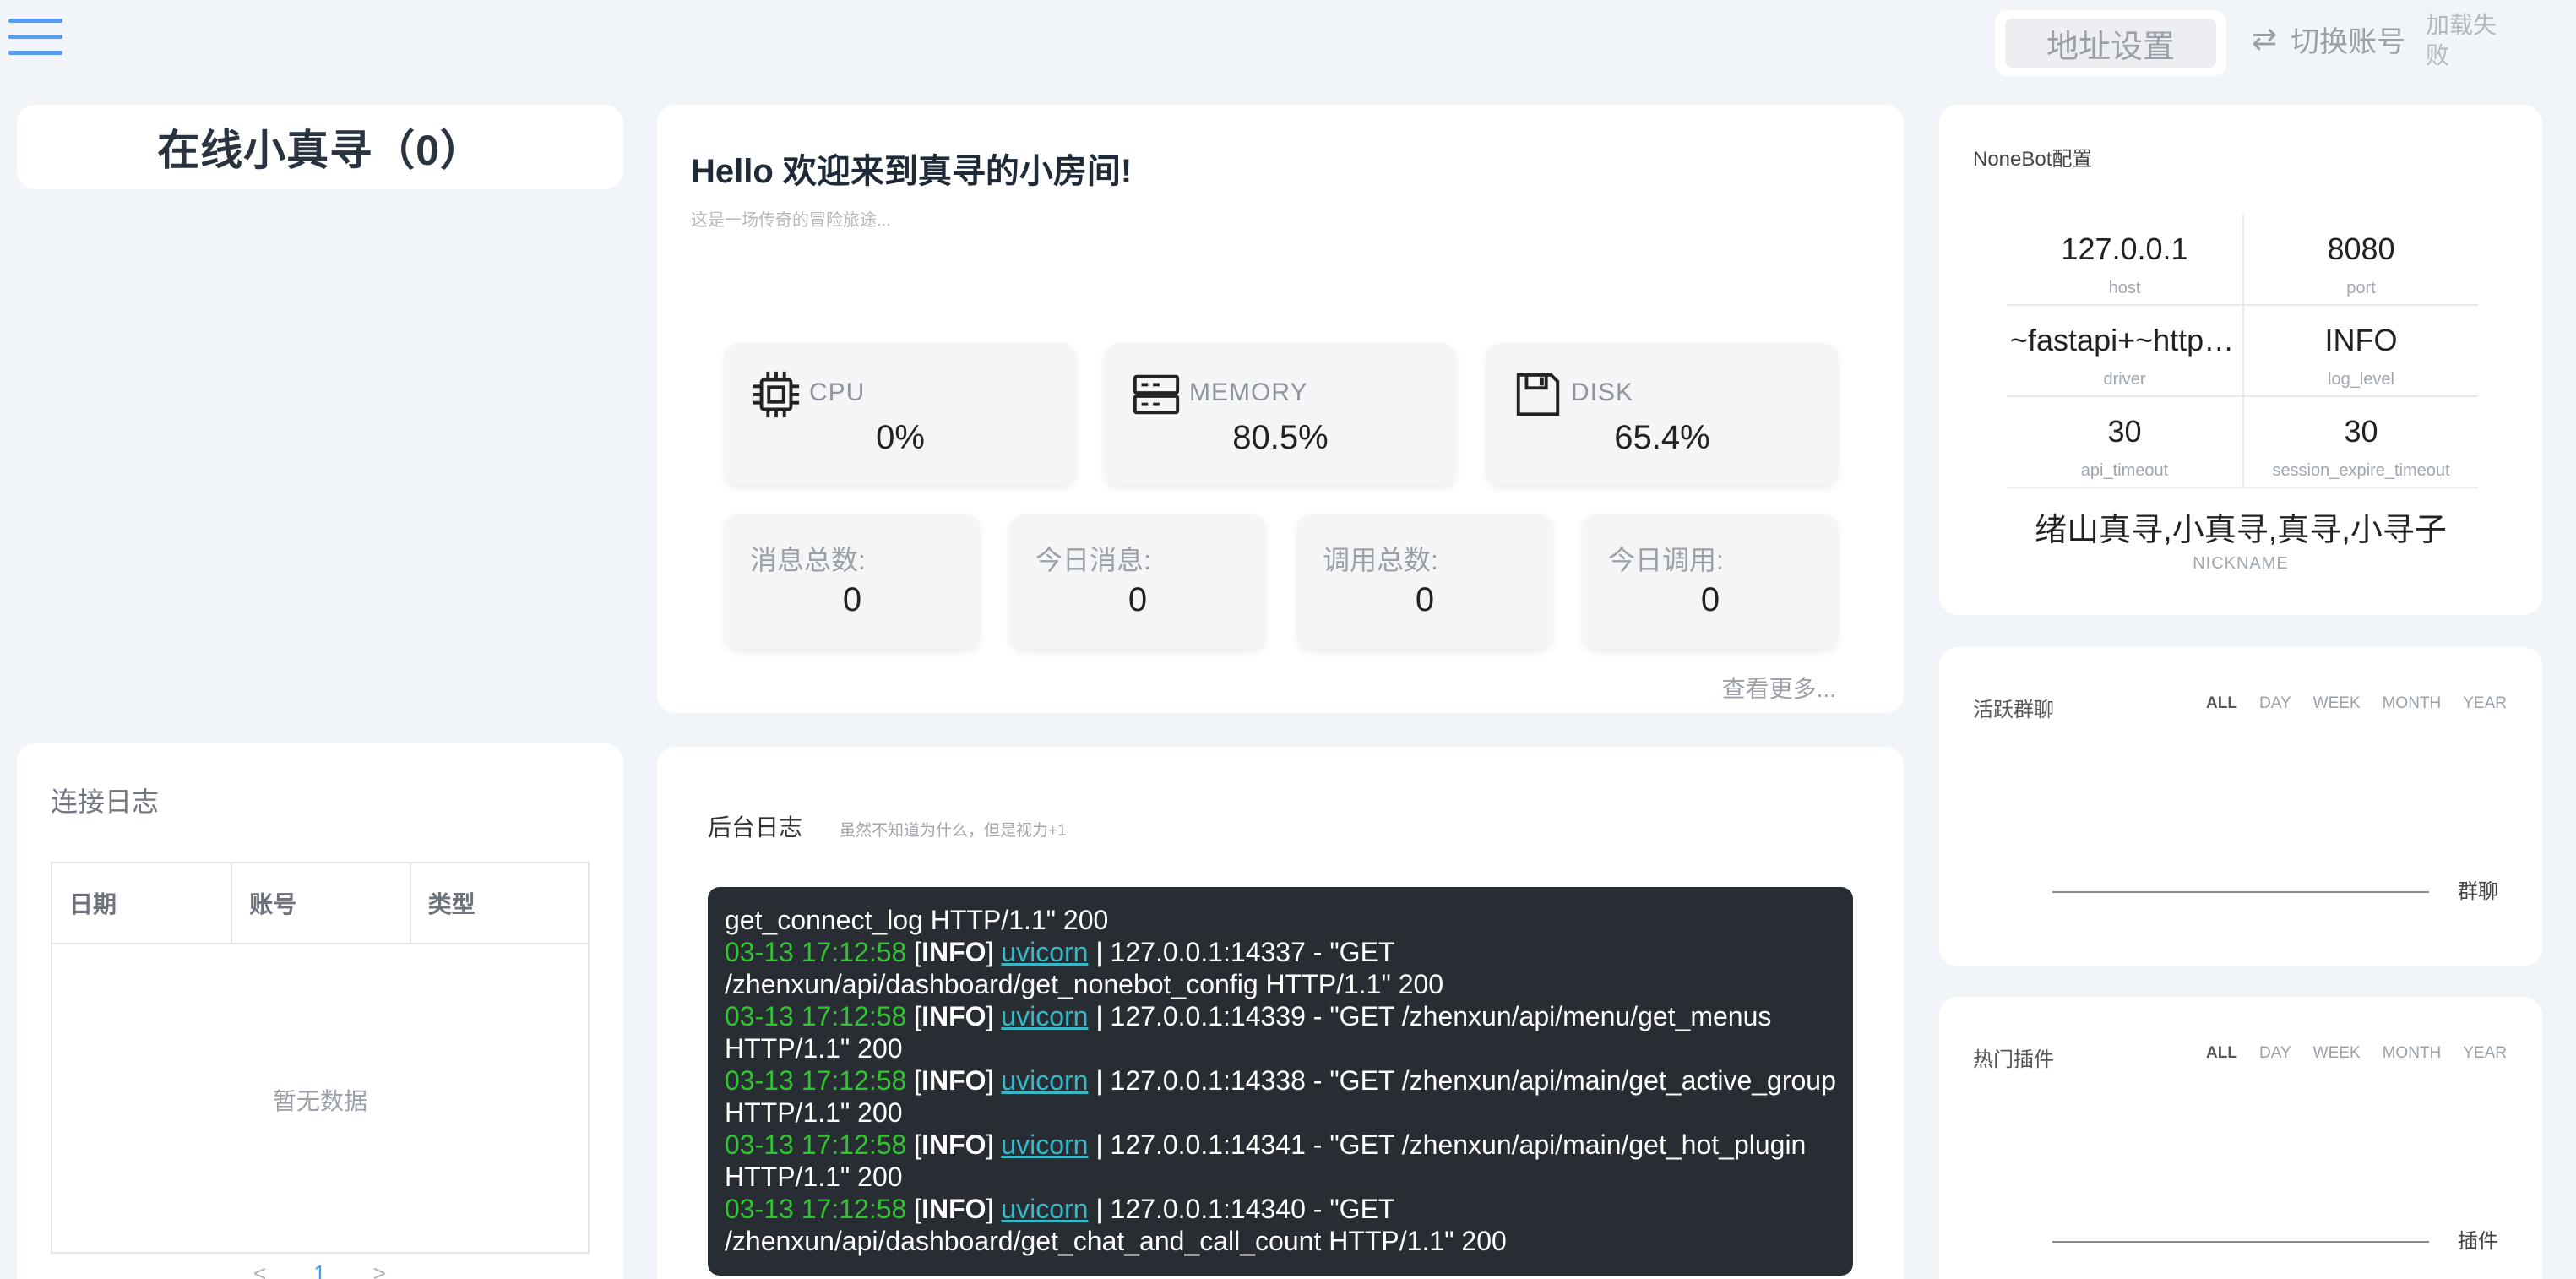 This screenshot has width=2576, height=1279. What do you see at coordinates (808, 560) in the screenshot?
I see `total-messages-label: 消息总数:` at bounding box center [808, 560].